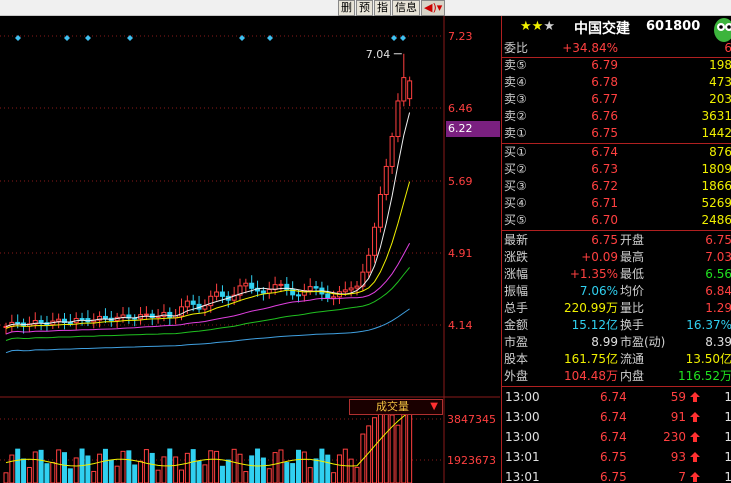 The image size is (731, 483). I want to click on ask-volume: 198, so click(720, 65).